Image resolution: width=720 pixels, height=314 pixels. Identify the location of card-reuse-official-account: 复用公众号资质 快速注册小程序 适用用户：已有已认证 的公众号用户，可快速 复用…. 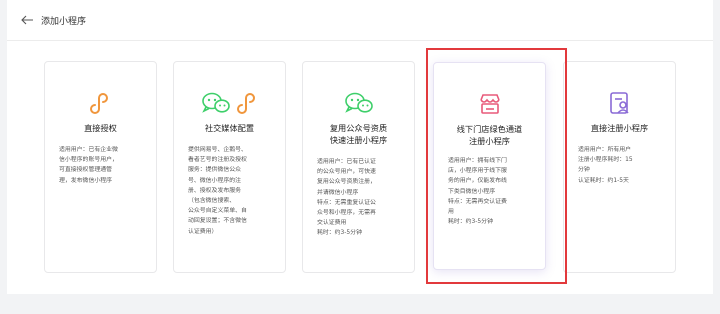
(358, 167).